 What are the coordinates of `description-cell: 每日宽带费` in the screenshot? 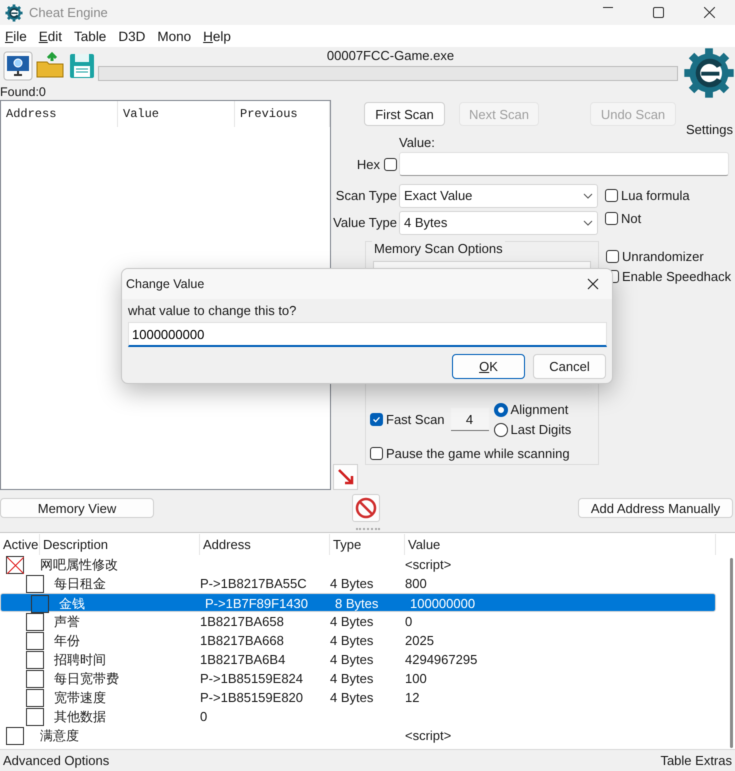 It's located at (86, 679).